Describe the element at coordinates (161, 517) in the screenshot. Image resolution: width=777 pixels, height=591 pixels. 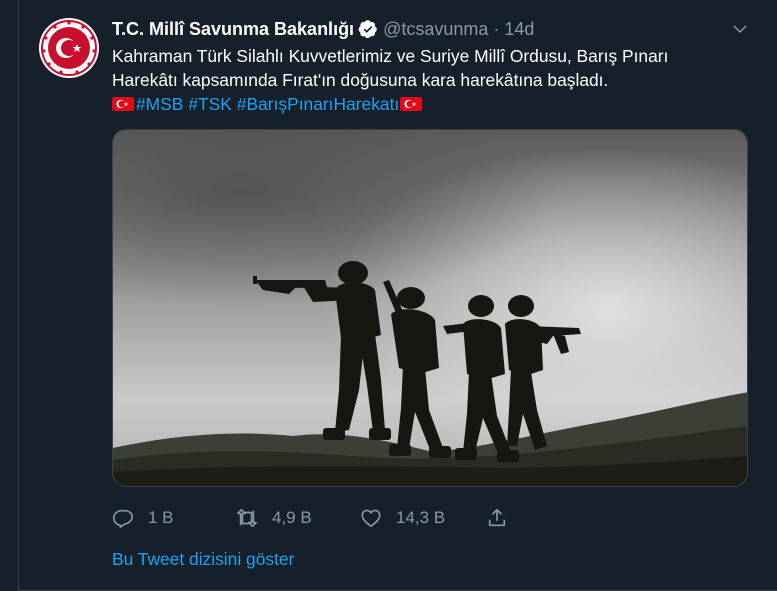
I see `reply-count: 1 B` at that location.